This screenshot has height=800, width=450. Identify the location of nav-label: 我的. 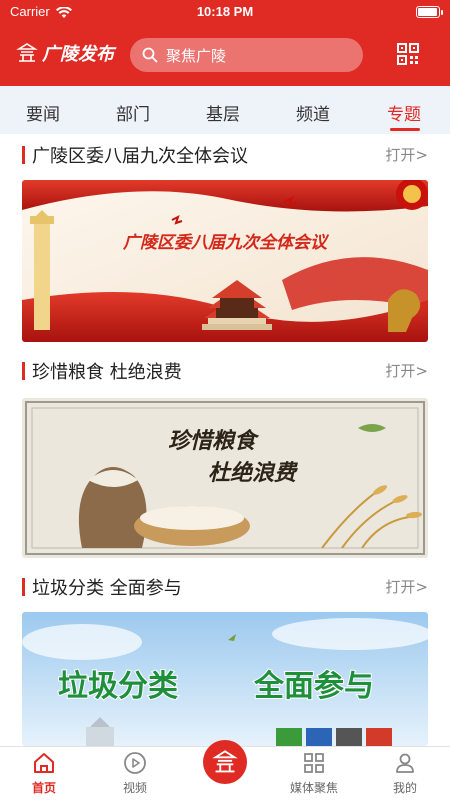
(404, 788).